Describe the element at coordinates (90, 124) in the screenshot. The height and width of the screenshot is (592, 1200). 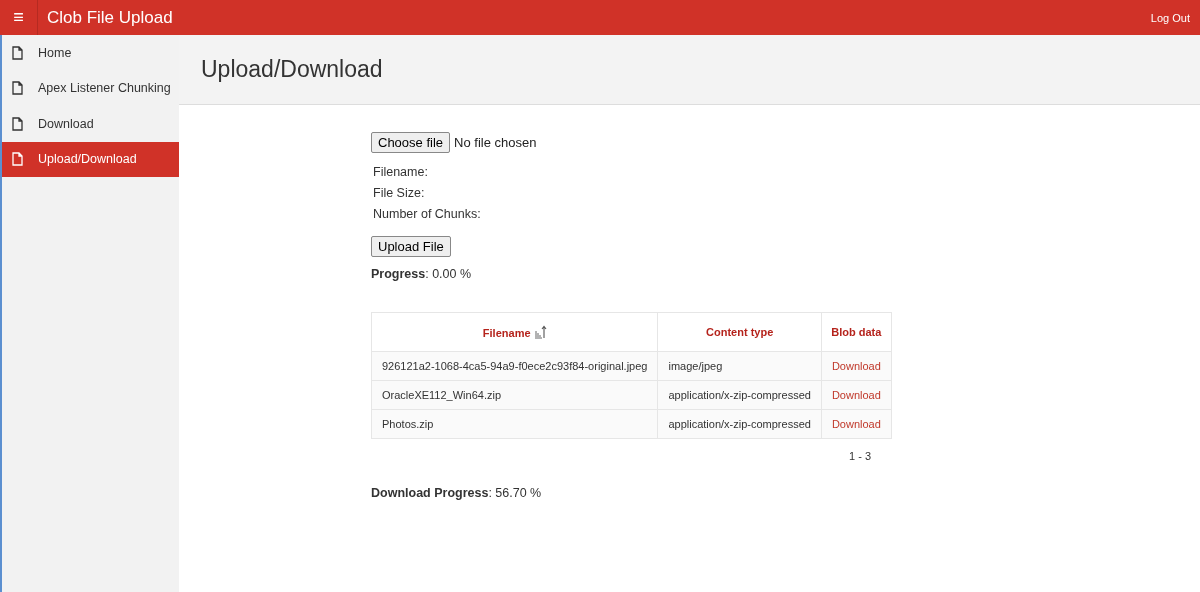
I see `sidebar-item: Download` at that location.